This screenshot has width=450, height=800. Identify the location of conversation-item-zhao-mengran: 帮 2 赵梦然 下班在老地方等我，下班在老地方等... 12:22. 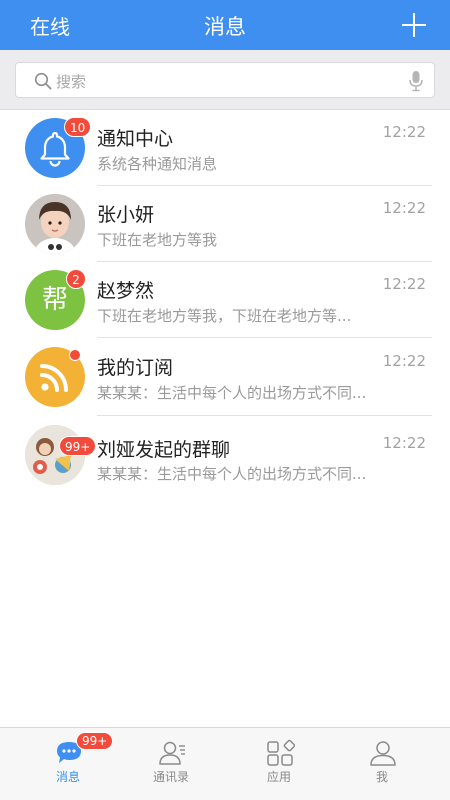
(225, 300).